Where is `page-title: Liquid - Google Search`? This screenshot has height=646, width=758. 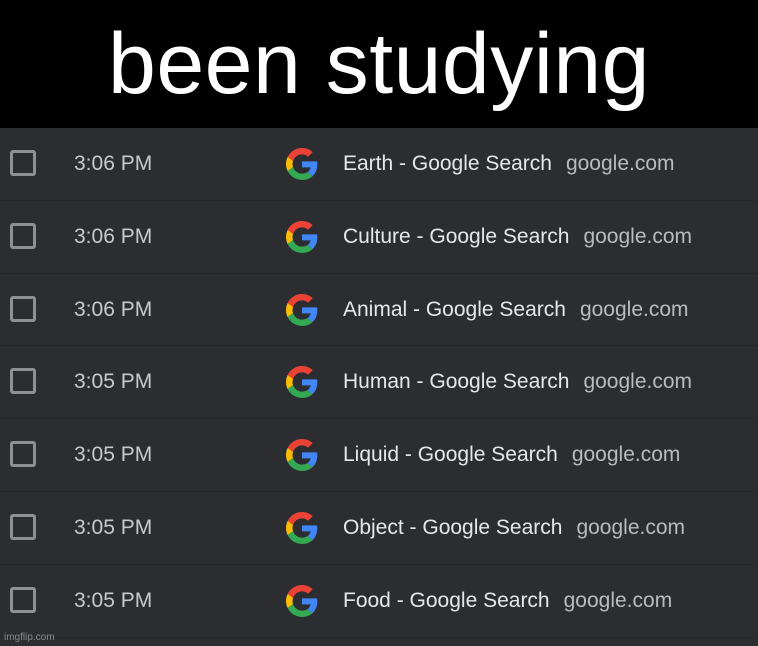 page-title: Liquid - Google Search is located at coordinates (450, 454).